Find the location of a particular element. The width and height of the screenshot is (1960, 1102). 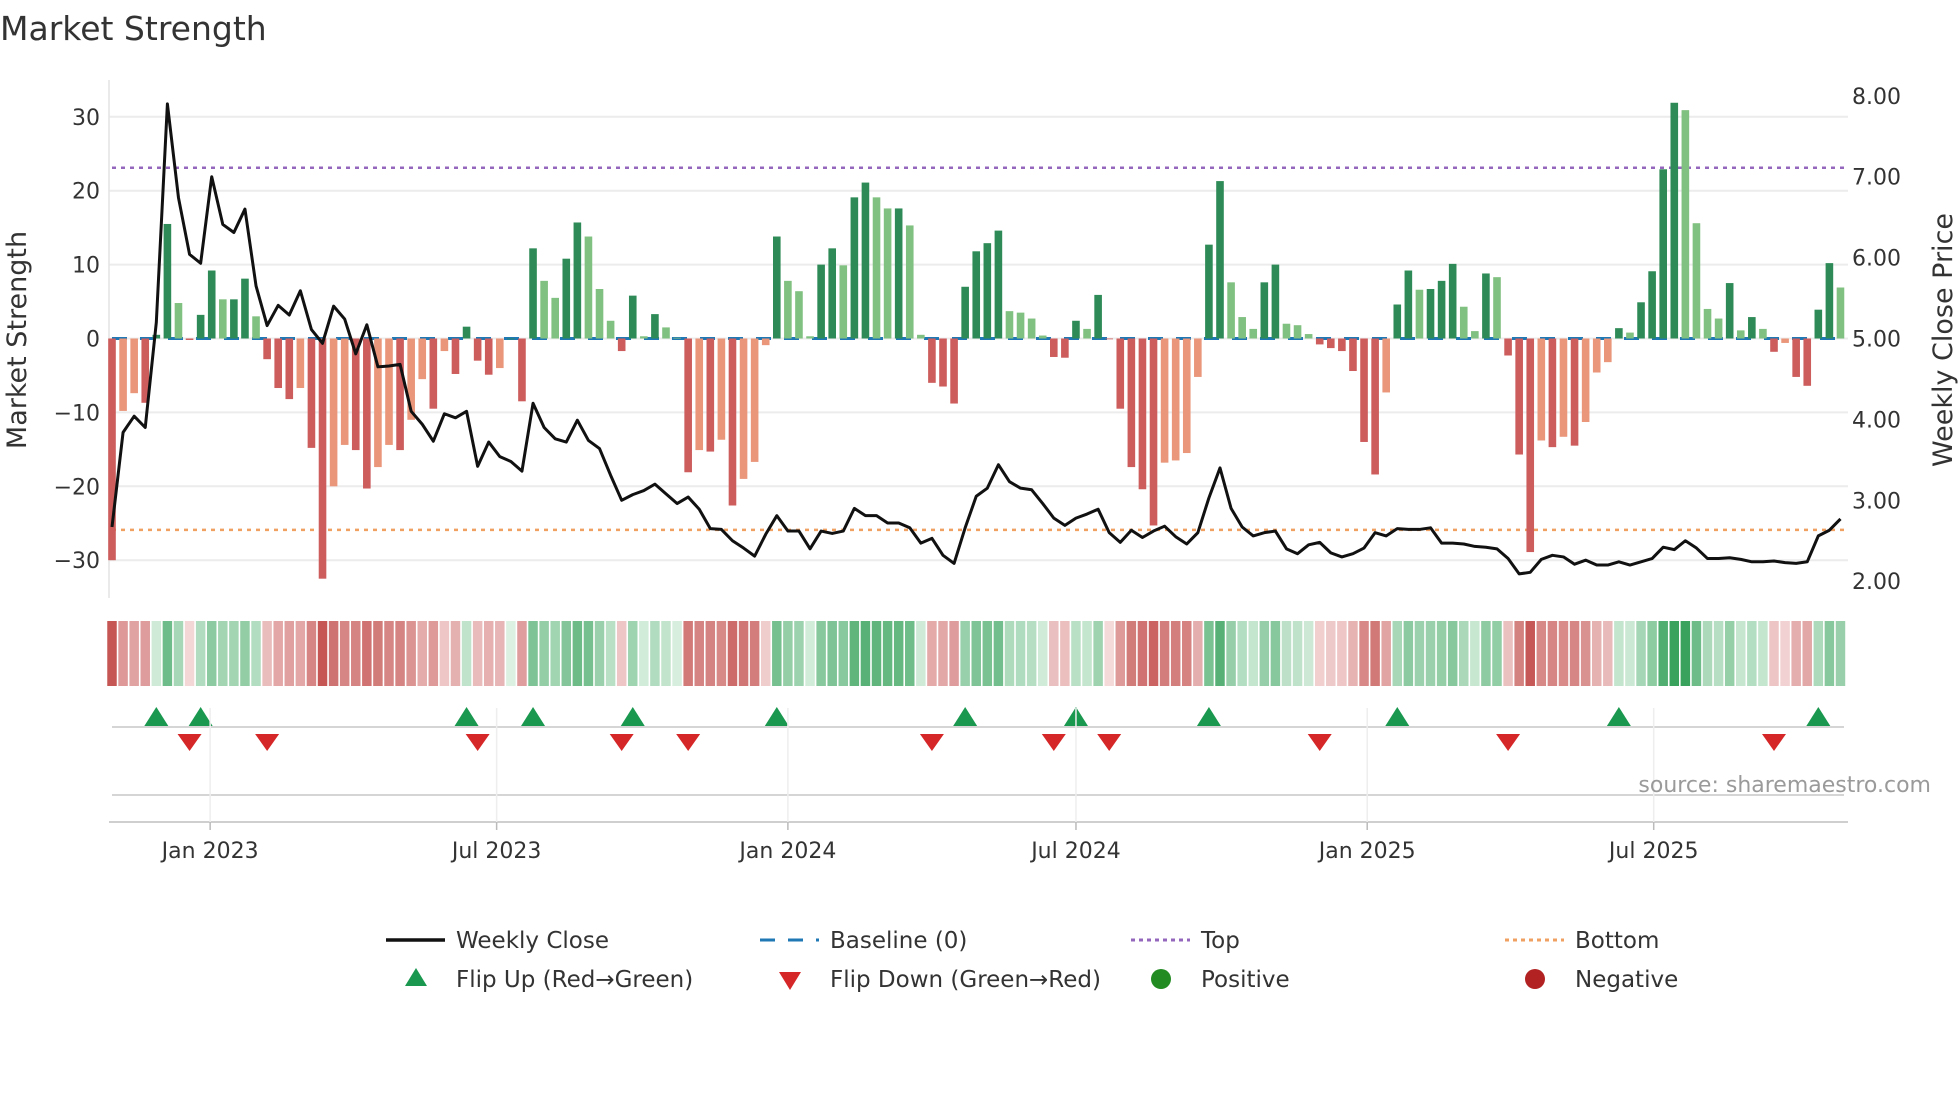

legend-item: Baseline (0) is located at coordinates (863, 941).